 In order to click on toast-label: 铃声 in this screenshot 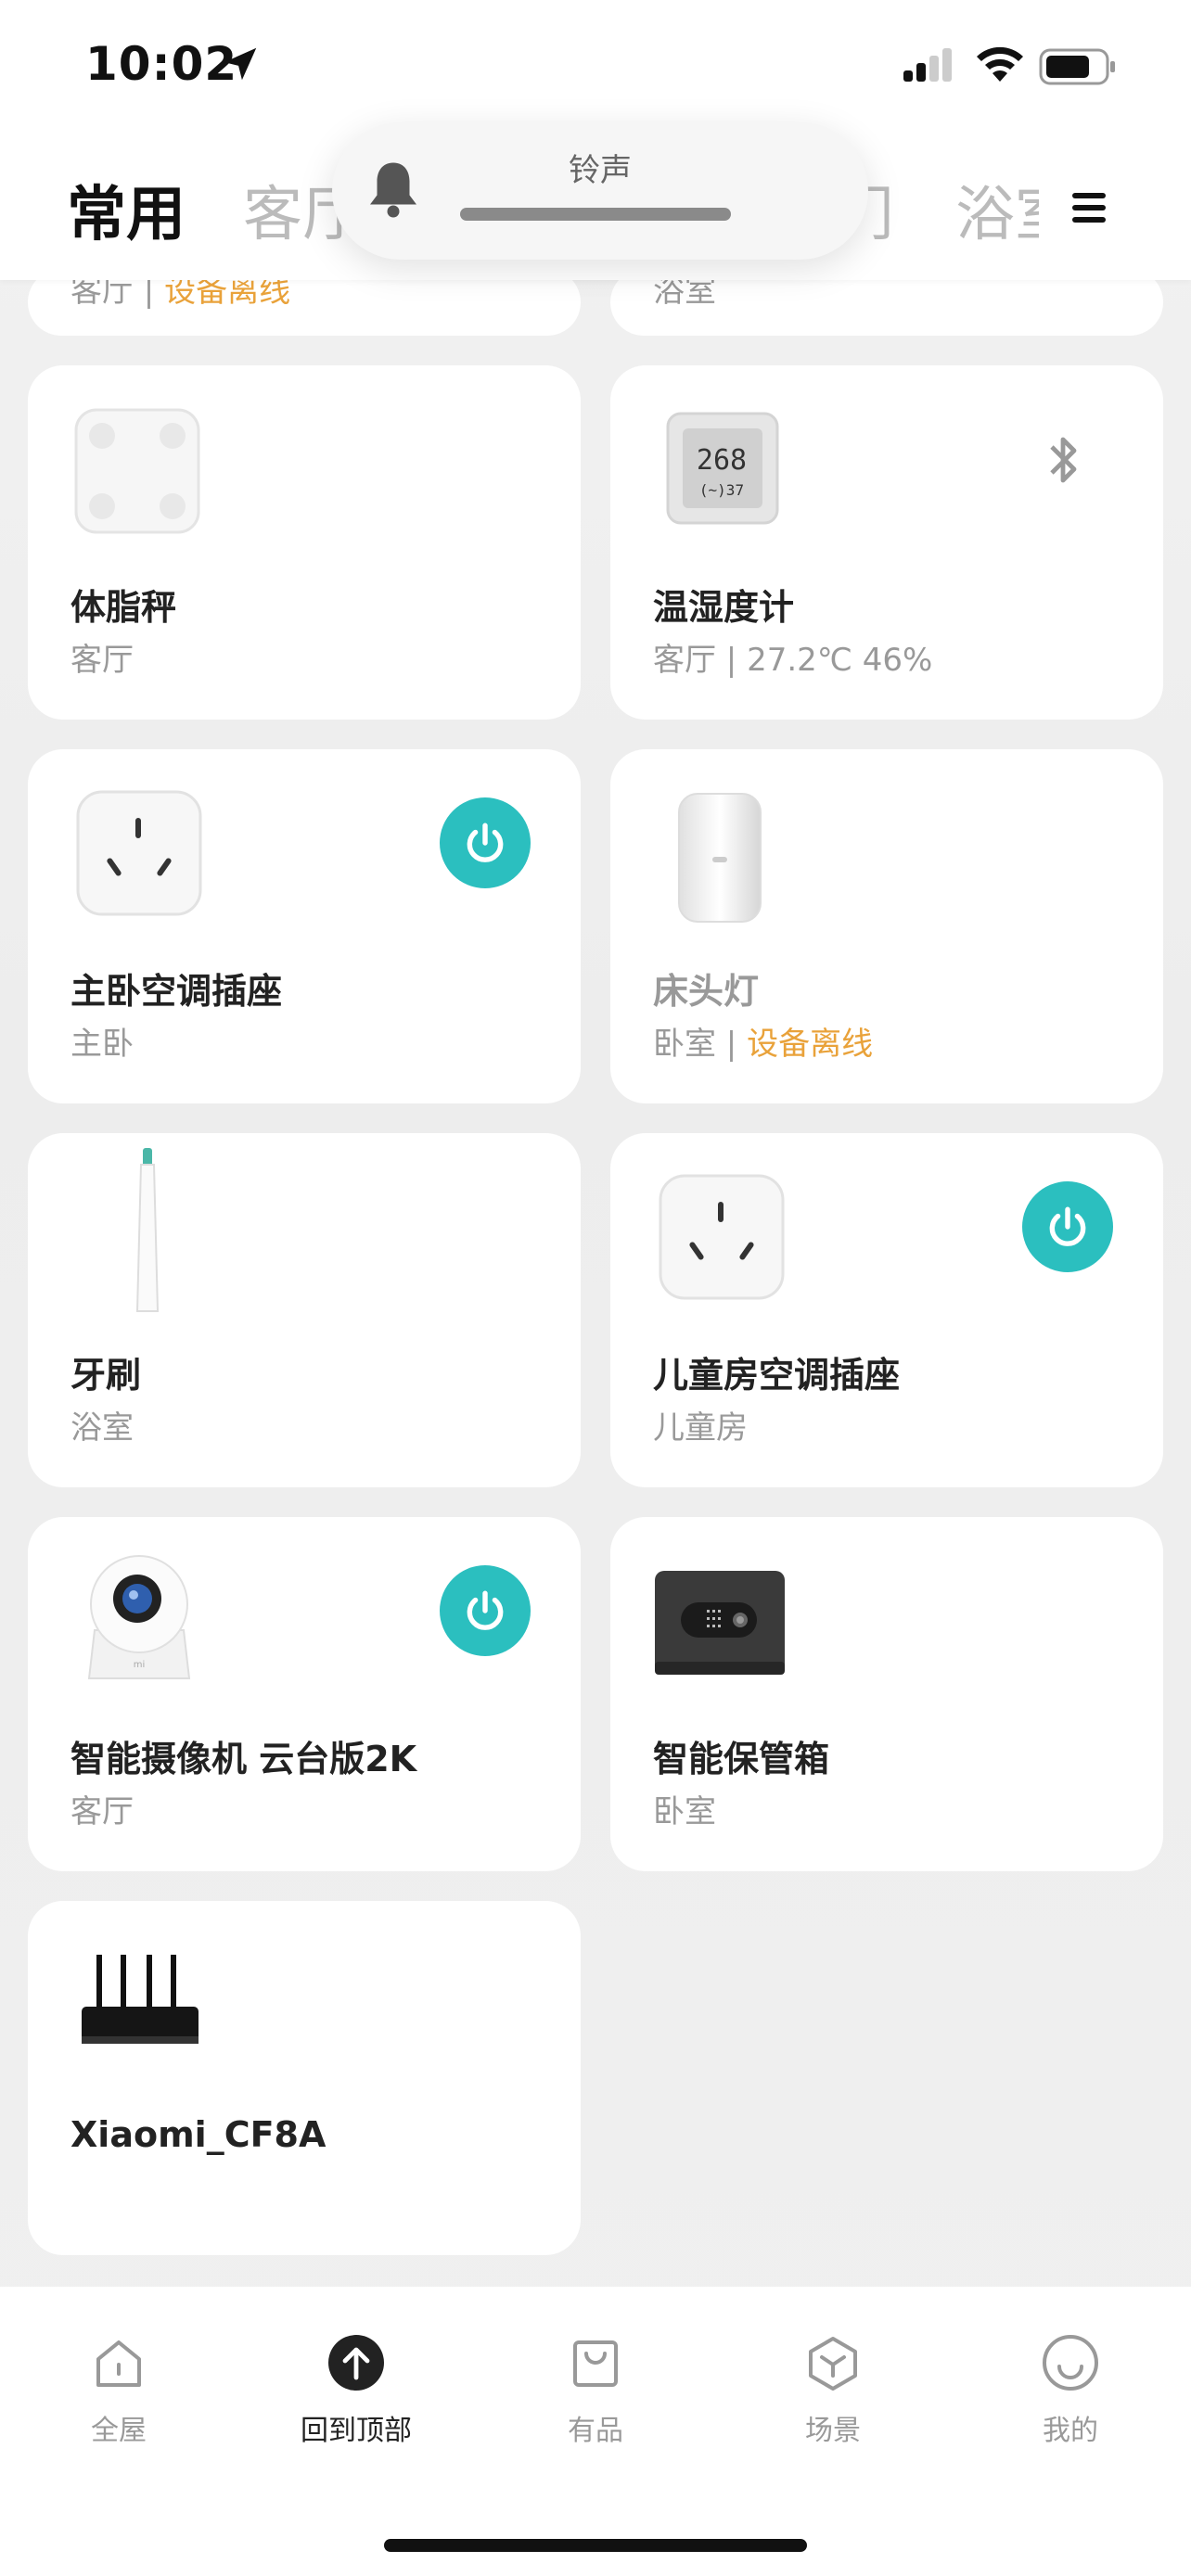, I will do `click(600, 170)`.